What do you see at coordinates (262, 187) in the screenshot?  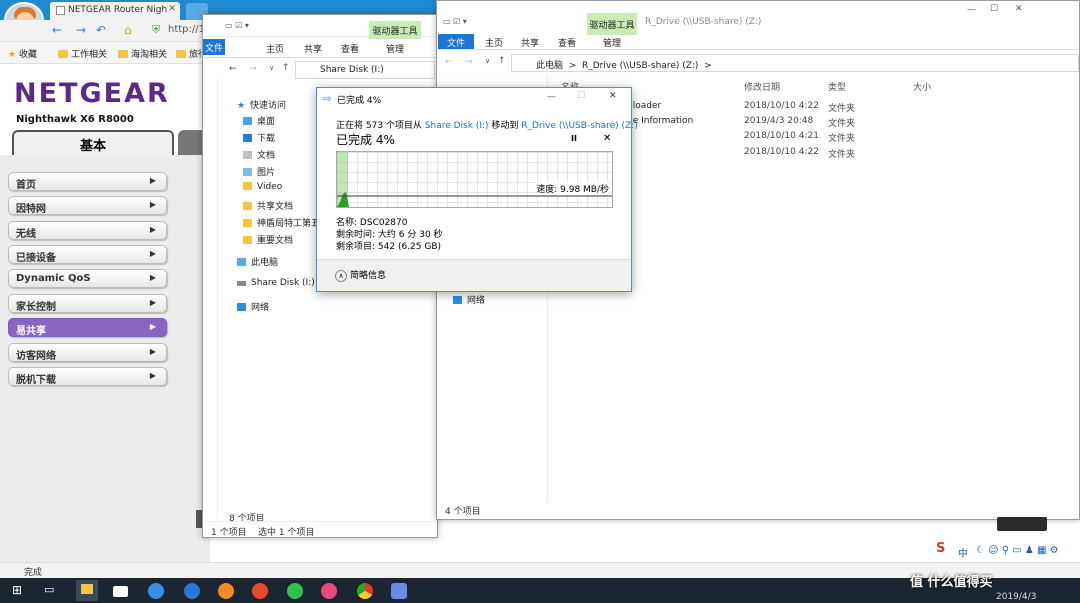 I see `nav-video: Video` at bounding box center [262, 187].